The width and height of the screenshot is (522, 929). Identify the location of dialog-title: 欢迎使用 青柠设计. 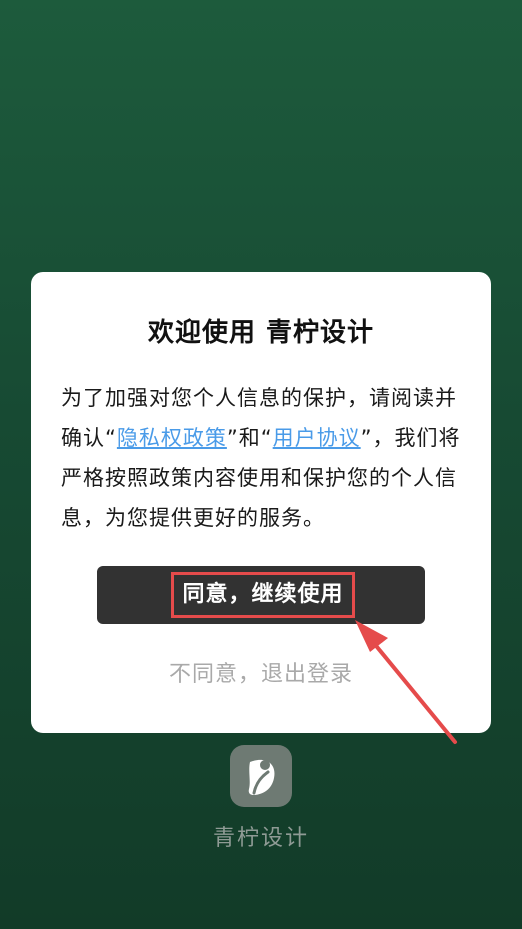
(261, 333).